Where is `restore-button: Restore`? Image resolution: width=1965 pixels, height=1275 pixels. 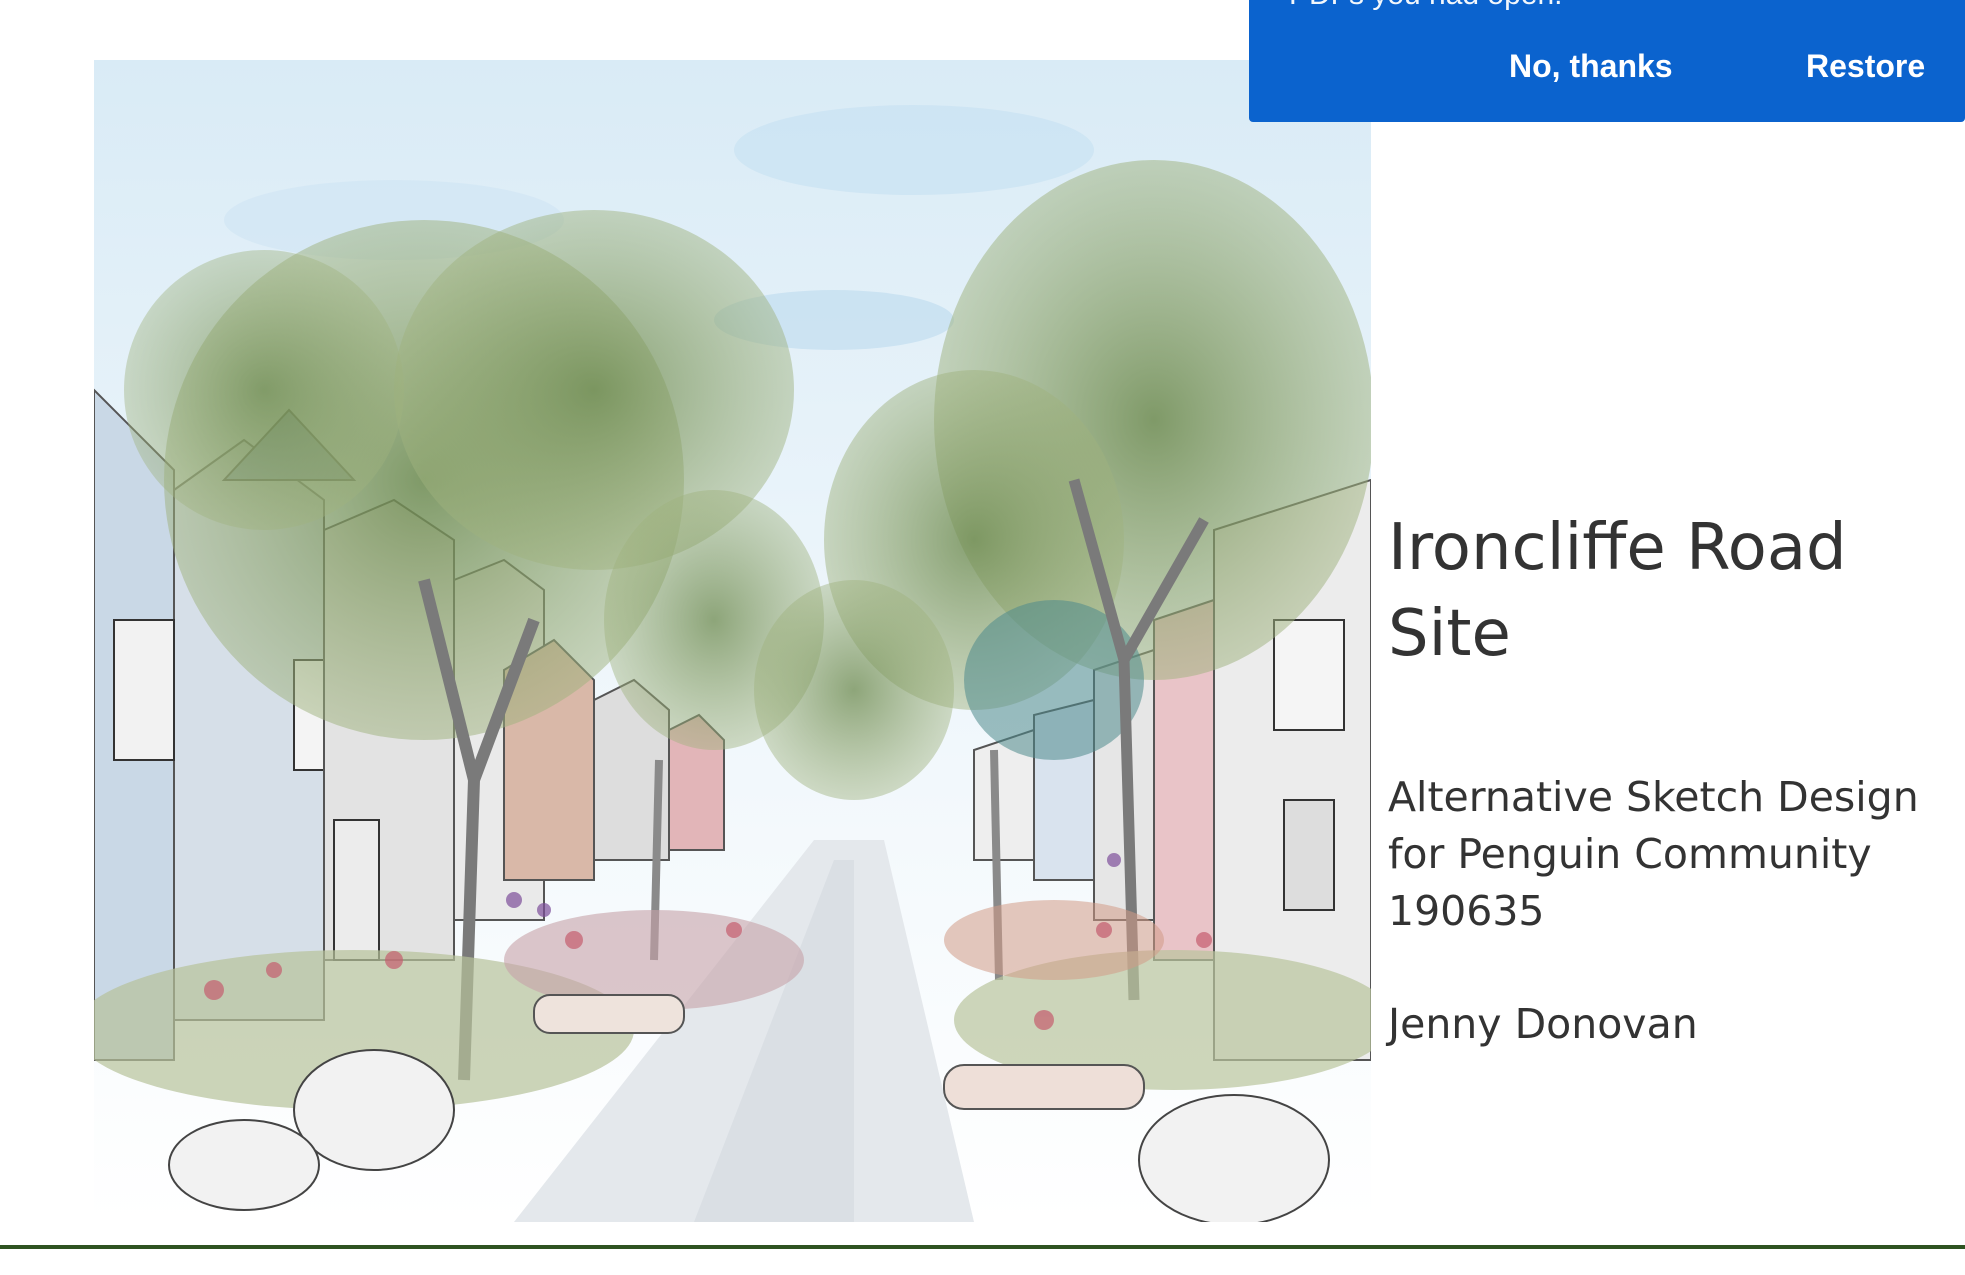
restore-button: Restore is located at coordinates (1865, 66).